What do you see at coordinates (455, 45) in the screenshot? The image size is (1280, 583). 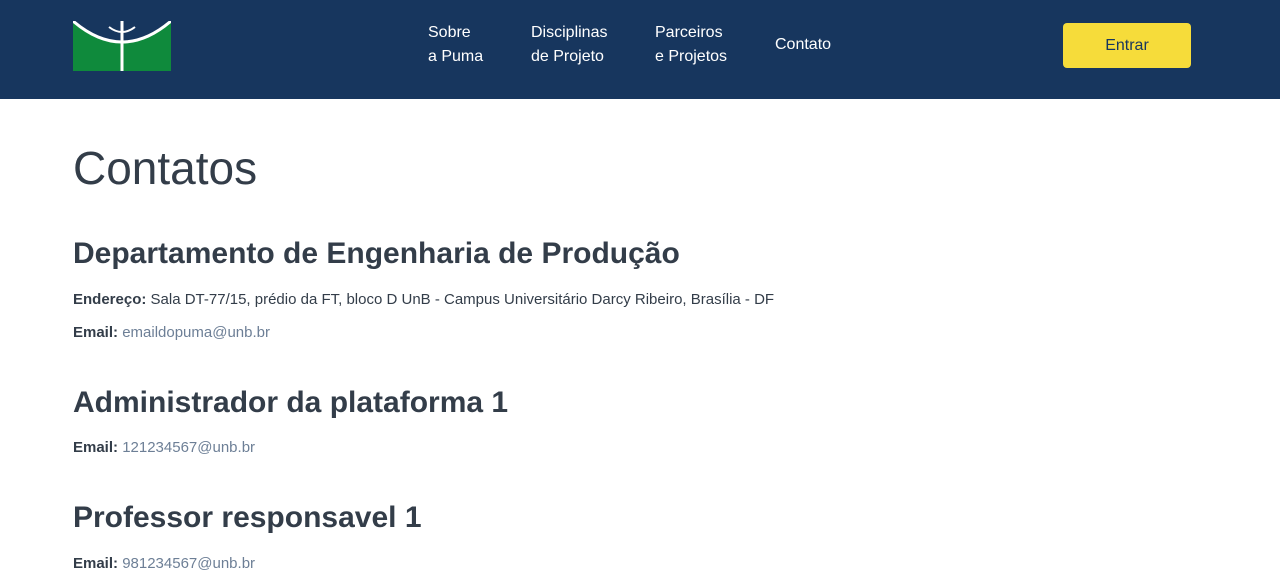 I see `nav-sobre-a-puma: Sobre a Puma` at bounding box center [455, 45].